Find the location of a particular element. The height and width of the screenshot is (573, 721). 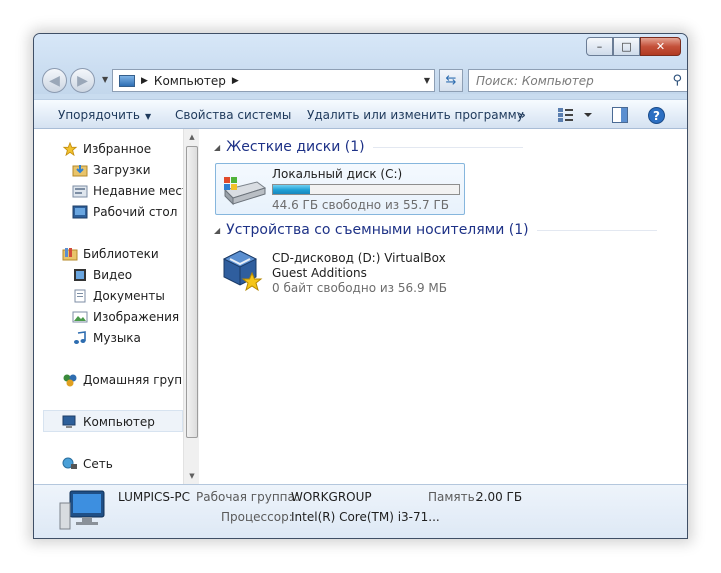

uninstall-program-button: Удалить или изменить программу is located at coordinates (415, 115).